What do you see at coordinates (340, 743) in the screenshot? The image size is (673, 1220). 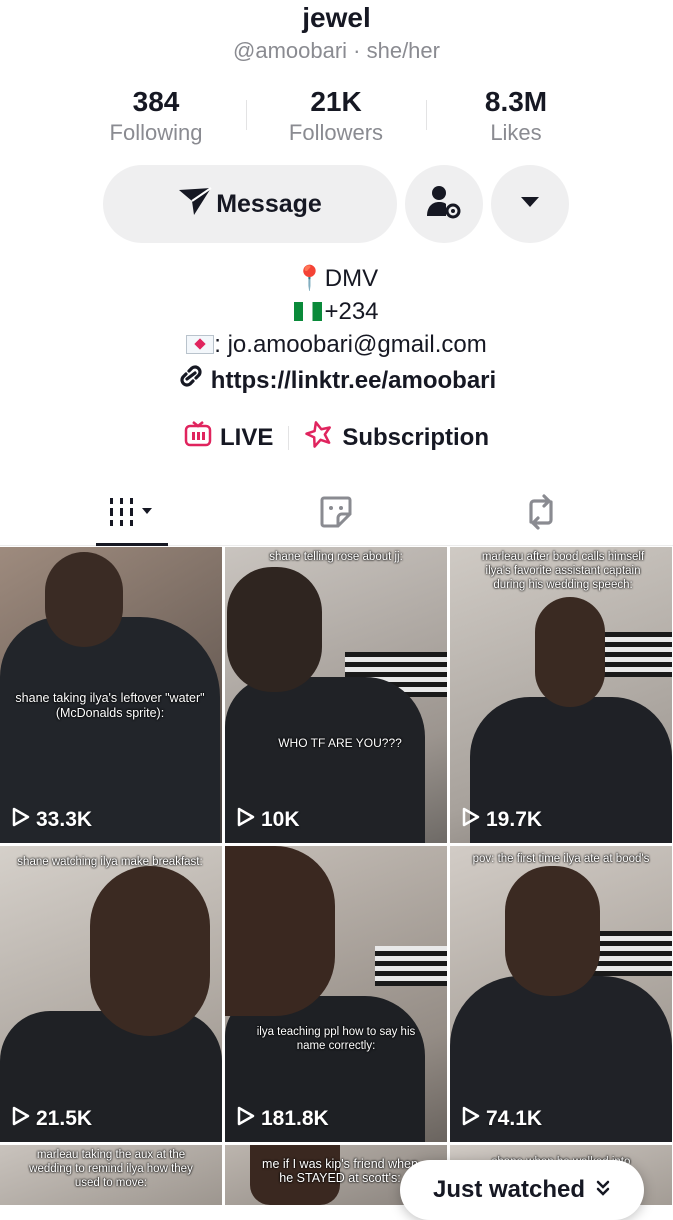 I see `video-overlay-text: WHO TF ARE YOU???` at bounding box center [340, 743].